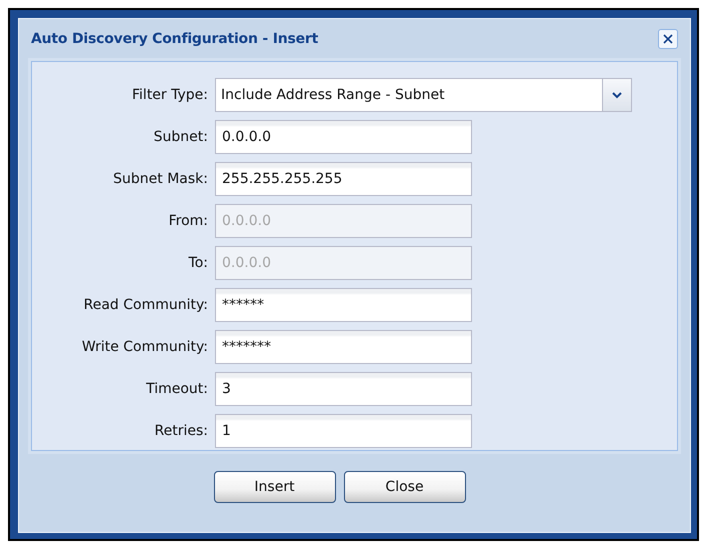  I want to click on close-icon, so click(668, 39).